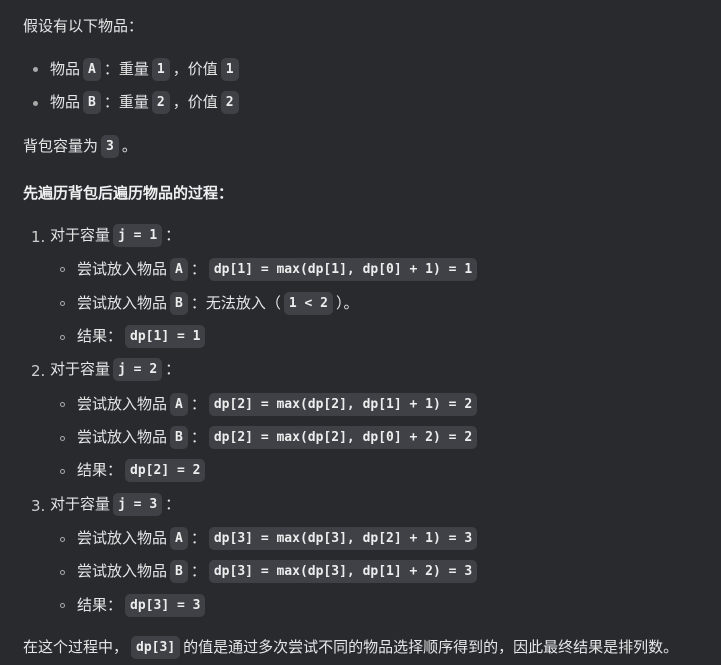 Image resolution: width=721 pixels, height=665 pixels. What do you see at coordinates (38, 237) in the screenshot?
I see `step-number: 1.` at bounding box center [38, 237].